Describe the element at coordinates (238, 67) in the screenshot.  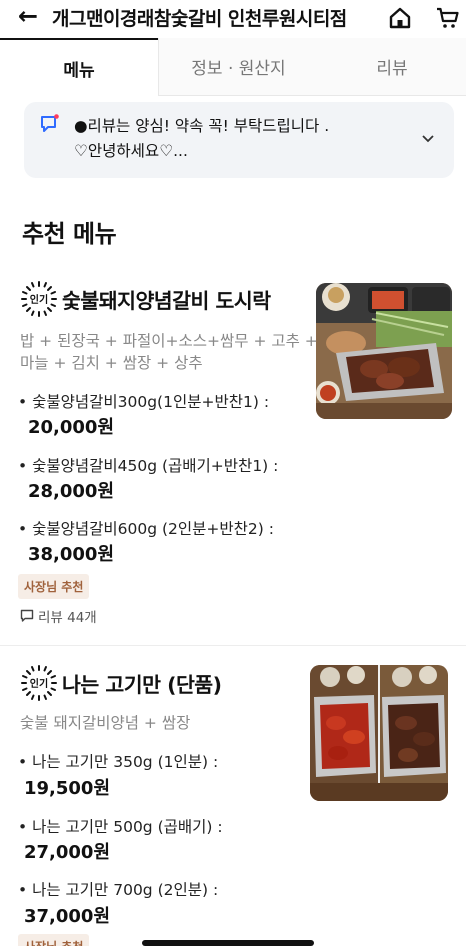
I see `tab-info-origin: 정보 · 원산지` at that location.